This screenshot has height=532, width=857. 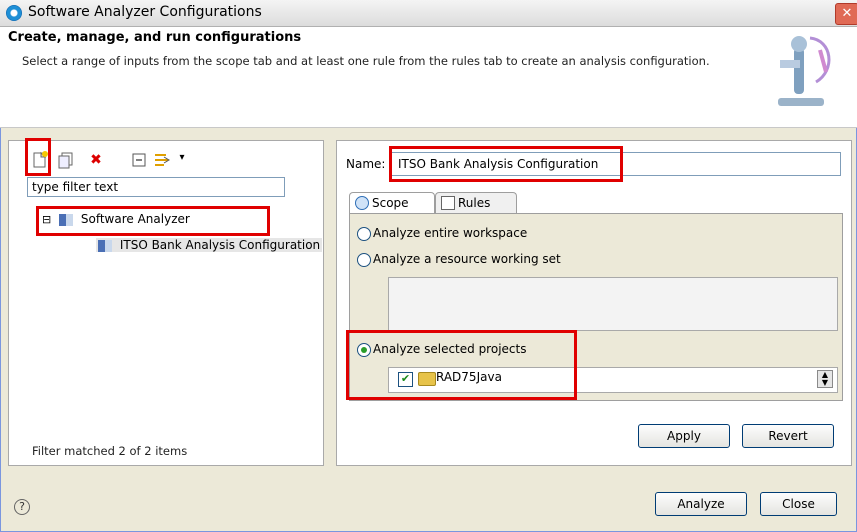 I want to click on tree-item-label: Software Analyzer, so click(x=135, y=219).